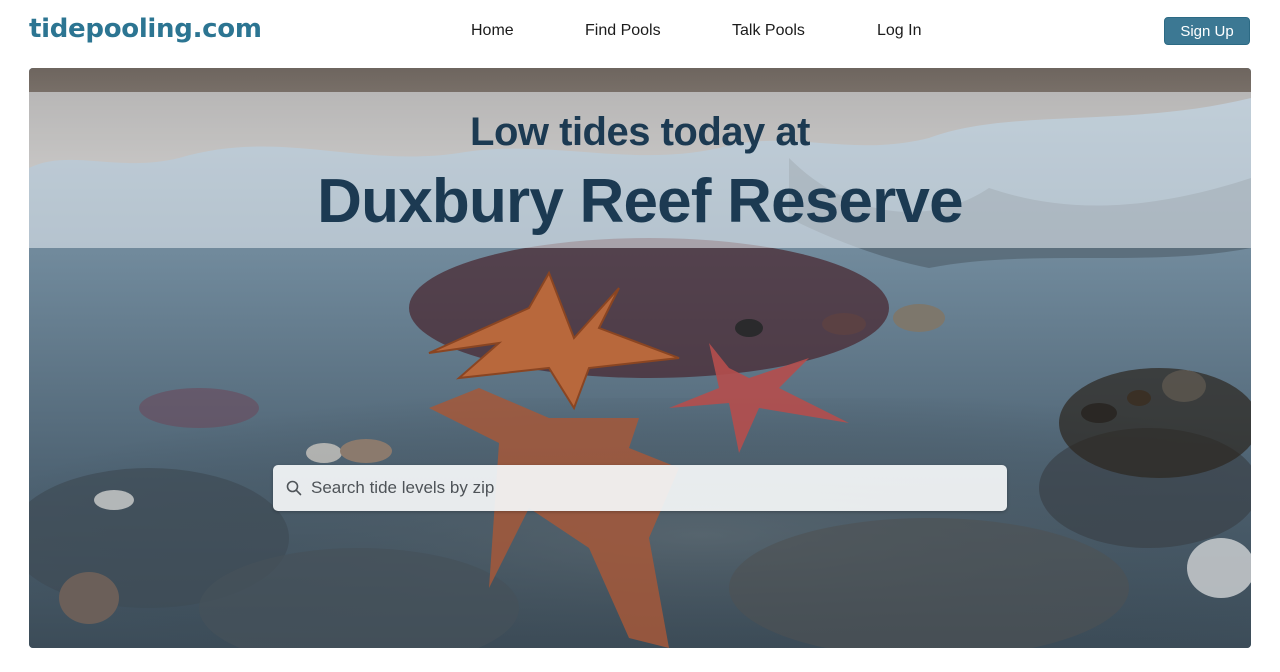 The width and height of the screenshot is (1280, 672). Describe the element at coordinates (294, 488) in the screenshot. I see `search-icon` at that location.